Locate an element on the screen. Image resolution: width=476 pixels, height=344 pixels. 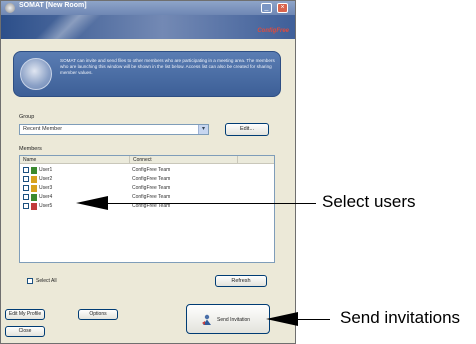
group-select: Recent Member ▾ is located at coordinates (114, 129).